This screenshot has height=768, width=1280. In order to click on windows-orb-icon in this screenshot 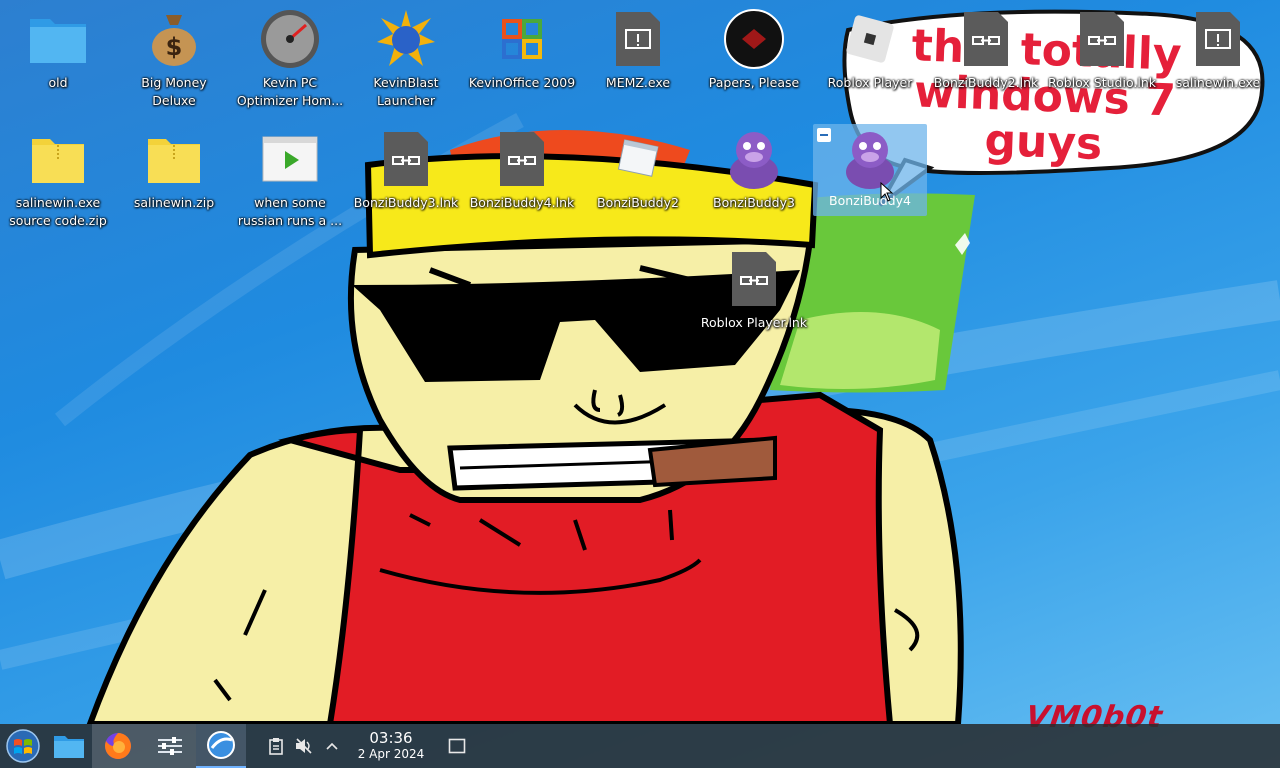, I will do `click(23, 746)`.